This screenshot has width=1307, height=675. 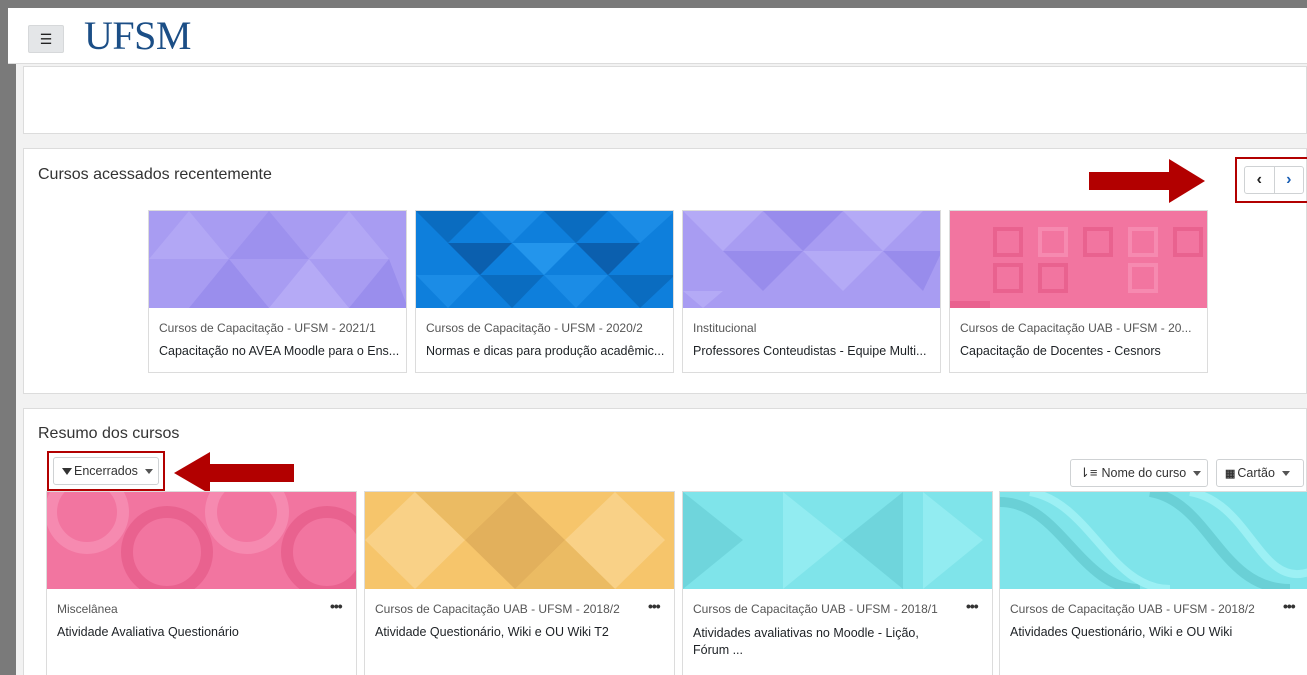 What do you see at coordinates (234, 473) in the screenshot?
I see `annotation-arrow-left-icon` at bounding box center [234, 473].